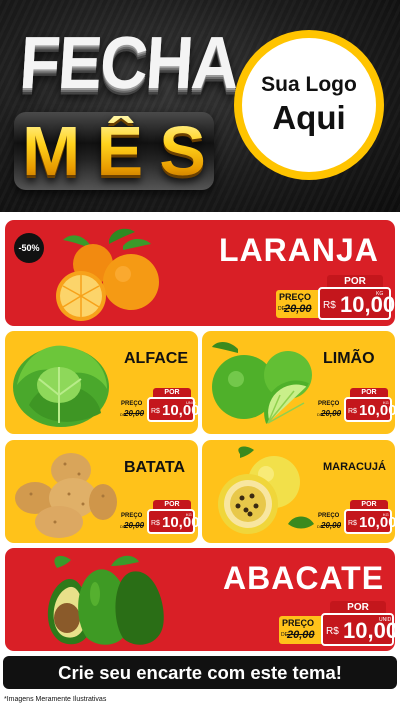  I want to click on orange-icon, so click(107, 274).